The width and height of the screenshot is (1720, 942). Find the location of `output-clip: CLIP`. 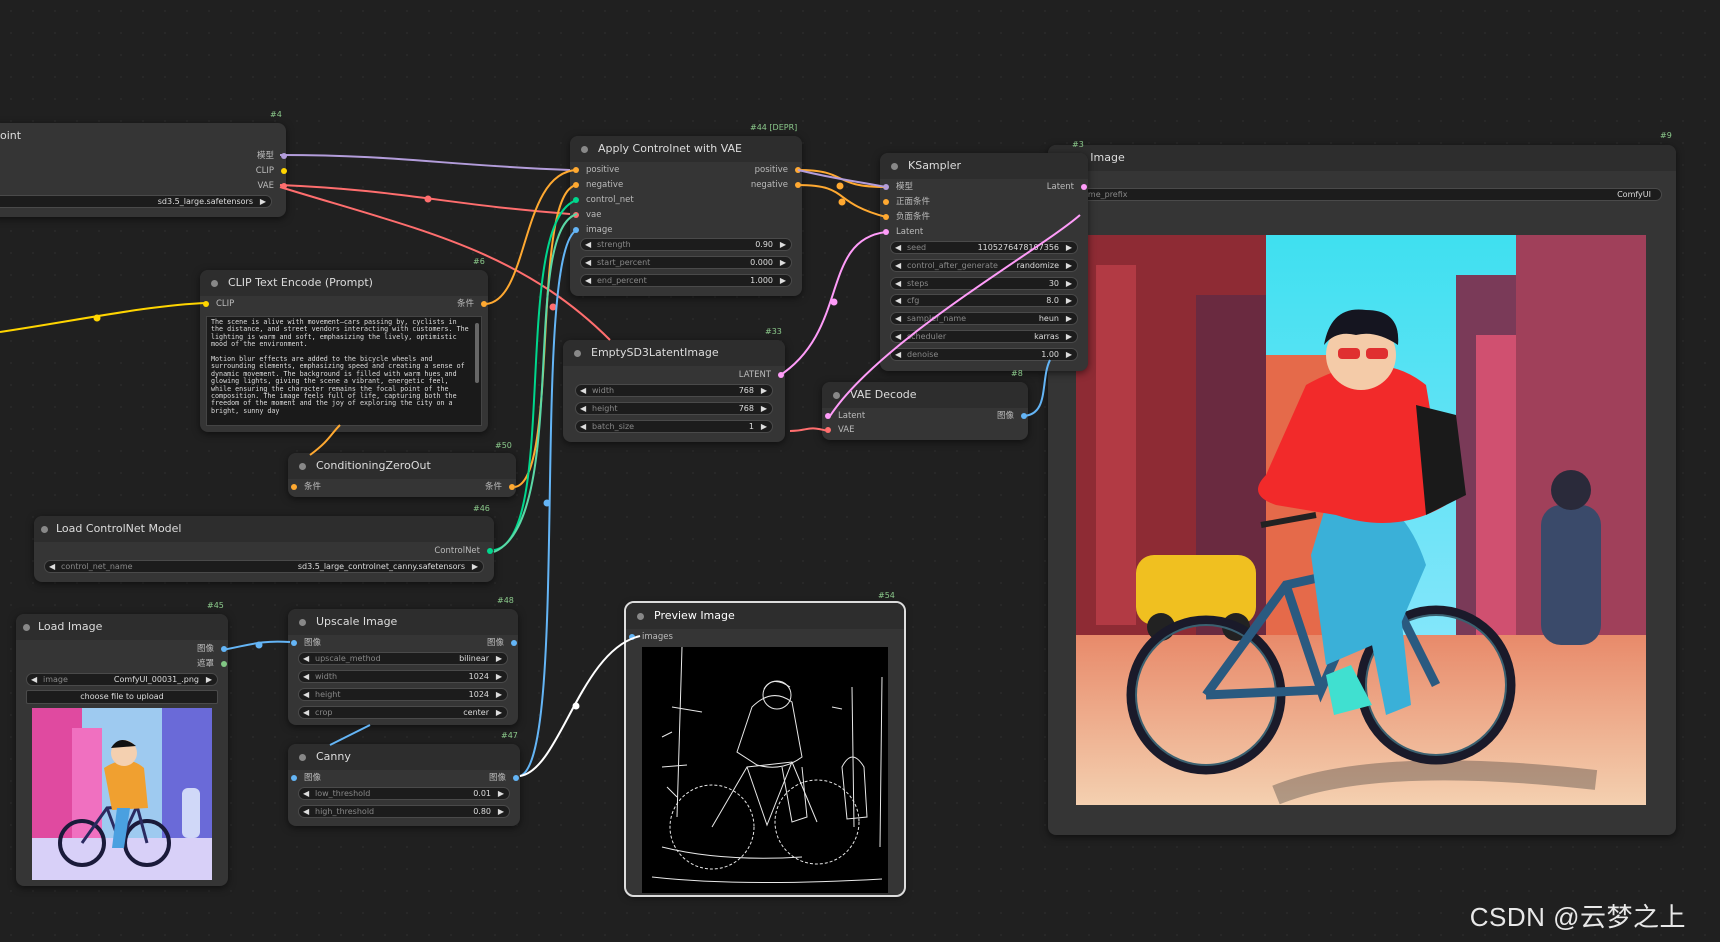

output-clip: CLIP is located at coordinates (271, 171).